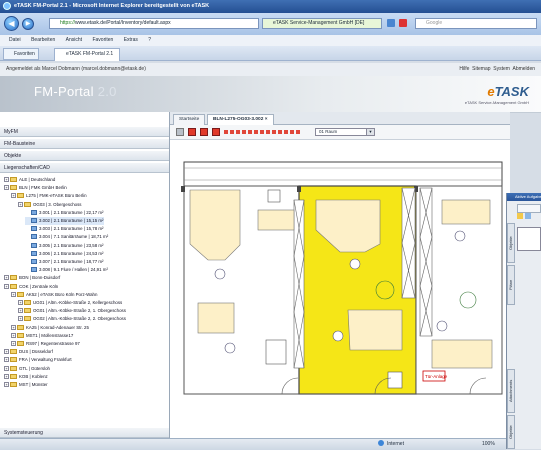  What do you see at coordinates (511, 243) in the screenshot?
I see `vtab-objekte: Objekte` at bounding box center [511, 243].